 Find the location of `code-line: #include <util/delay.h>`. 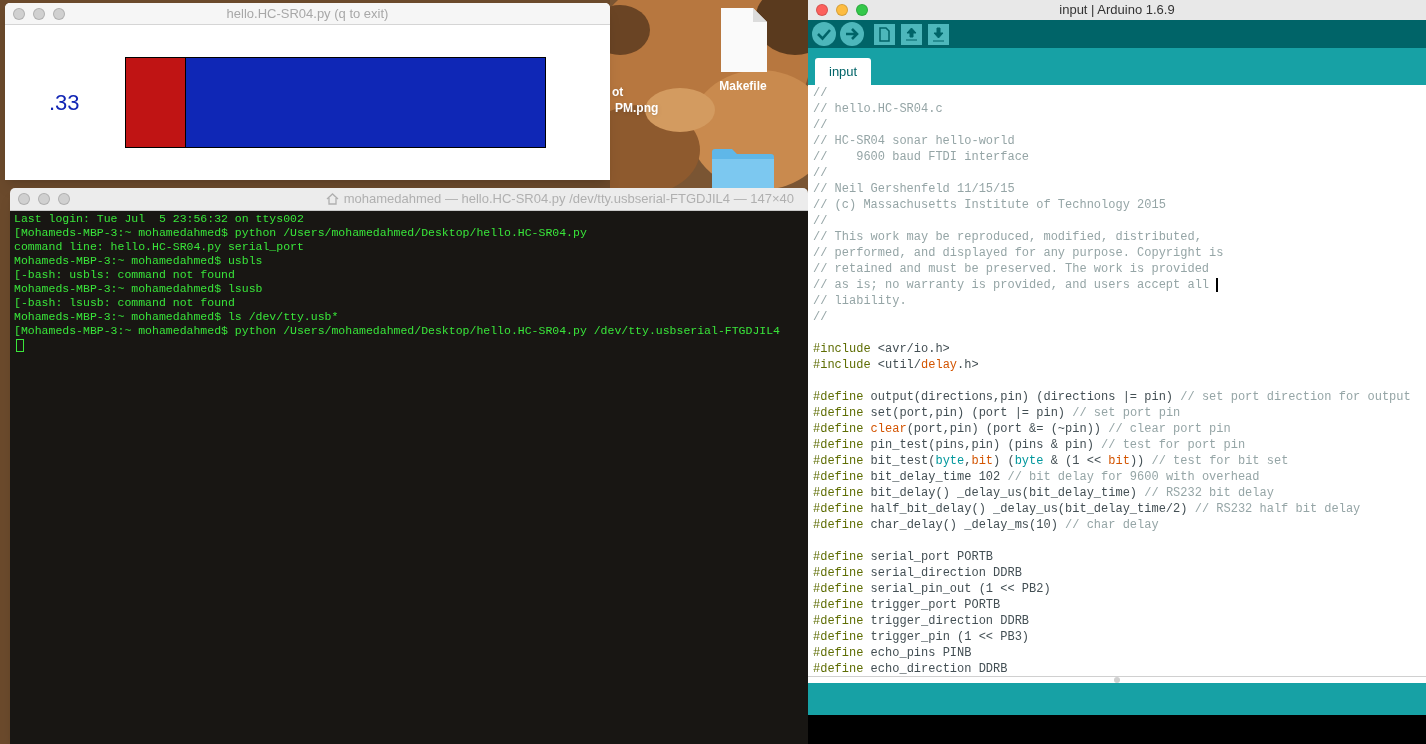

code-line: #include <util/delay.h> is located at coordinates (896, 365).